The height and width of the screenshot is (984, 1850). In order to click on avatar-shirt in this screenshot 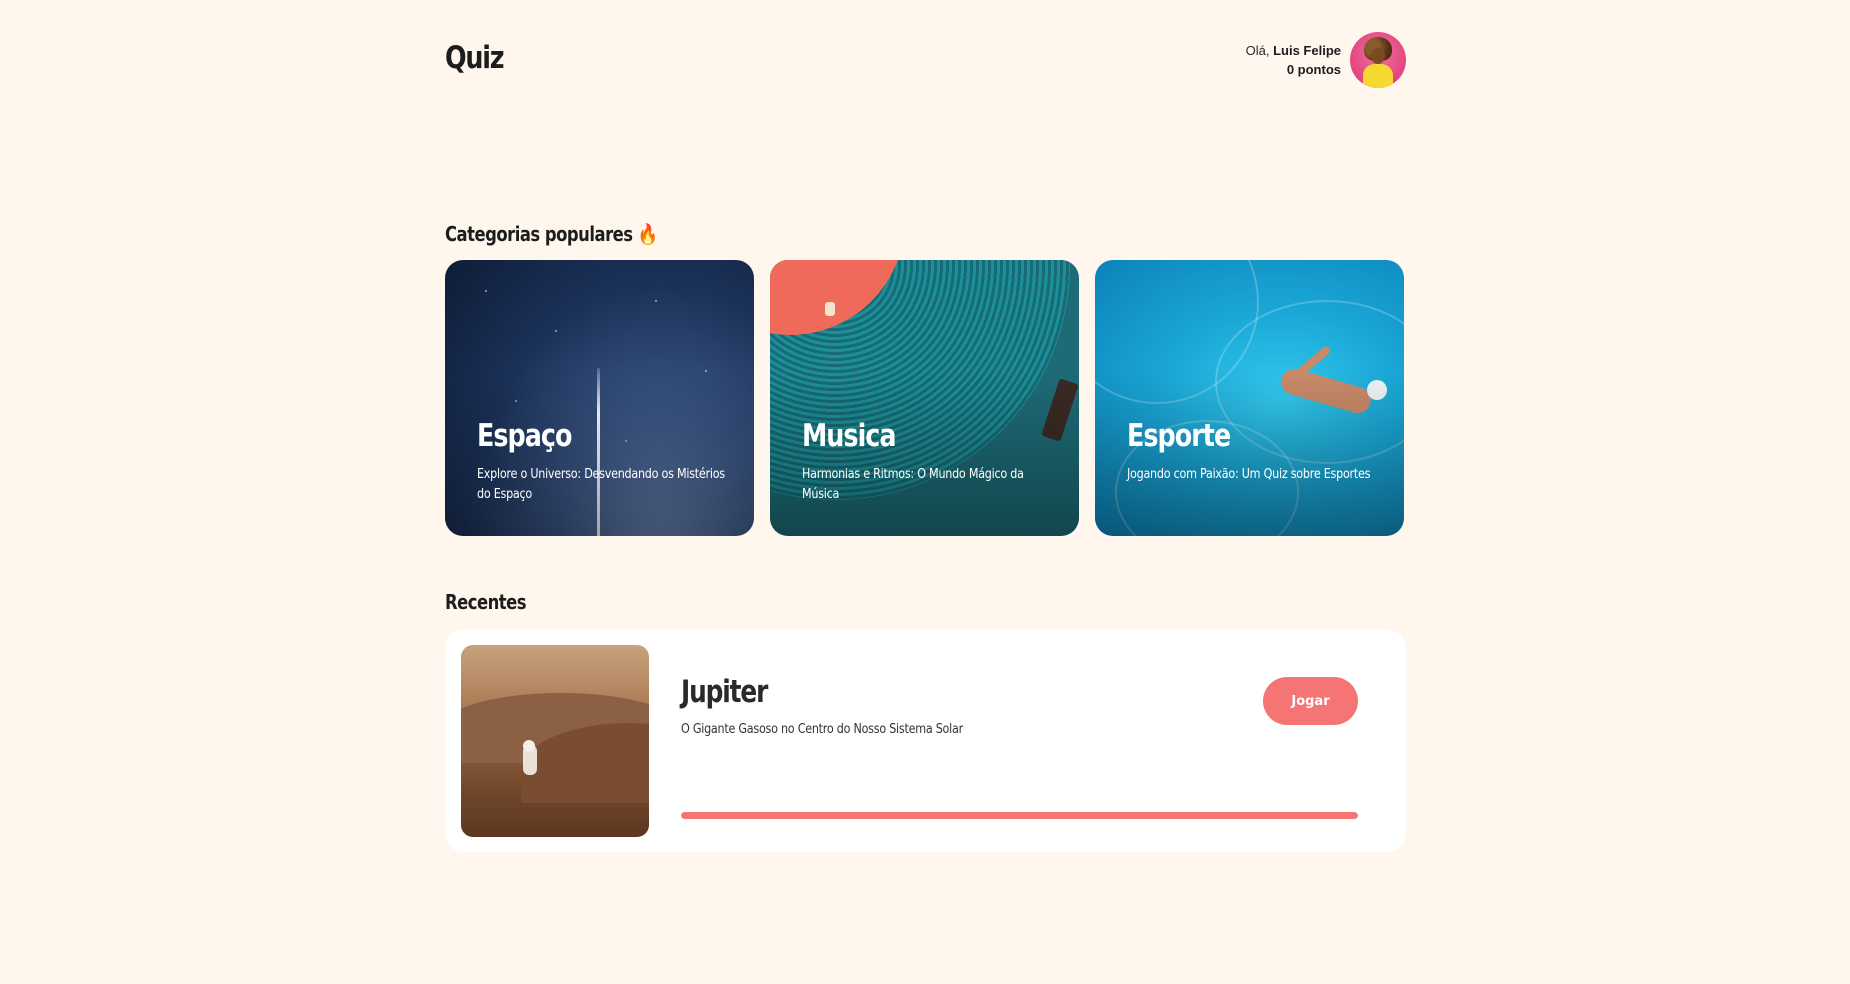, I will do `click(1378, 76)`.